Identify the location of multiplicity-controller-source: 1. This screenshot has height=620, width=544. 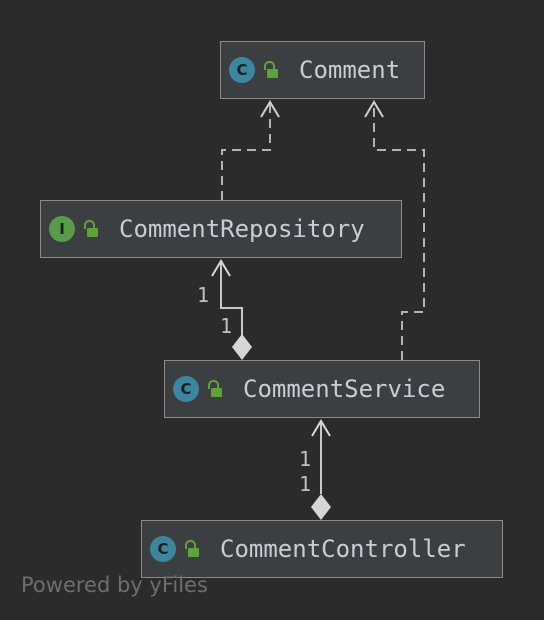
(305, 484).